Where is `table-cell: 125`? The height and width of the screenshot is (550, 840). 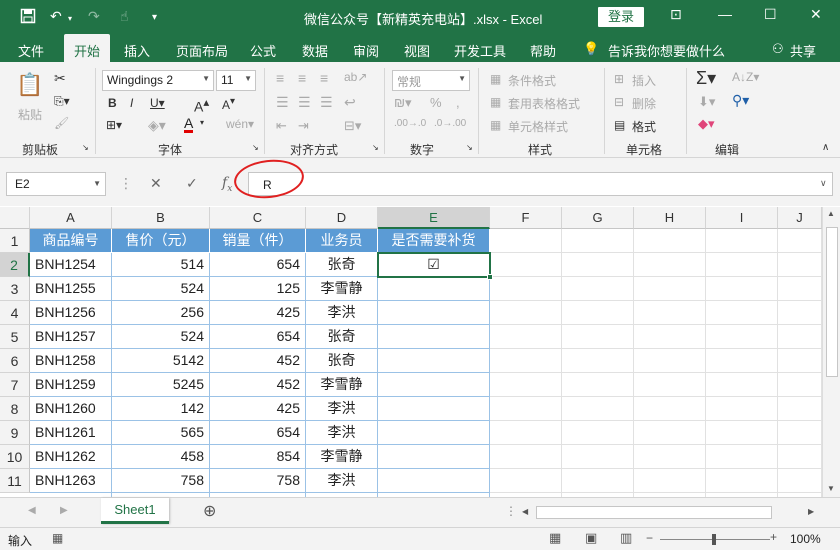
table-cell: 125 is located at coordinates (258, 289).